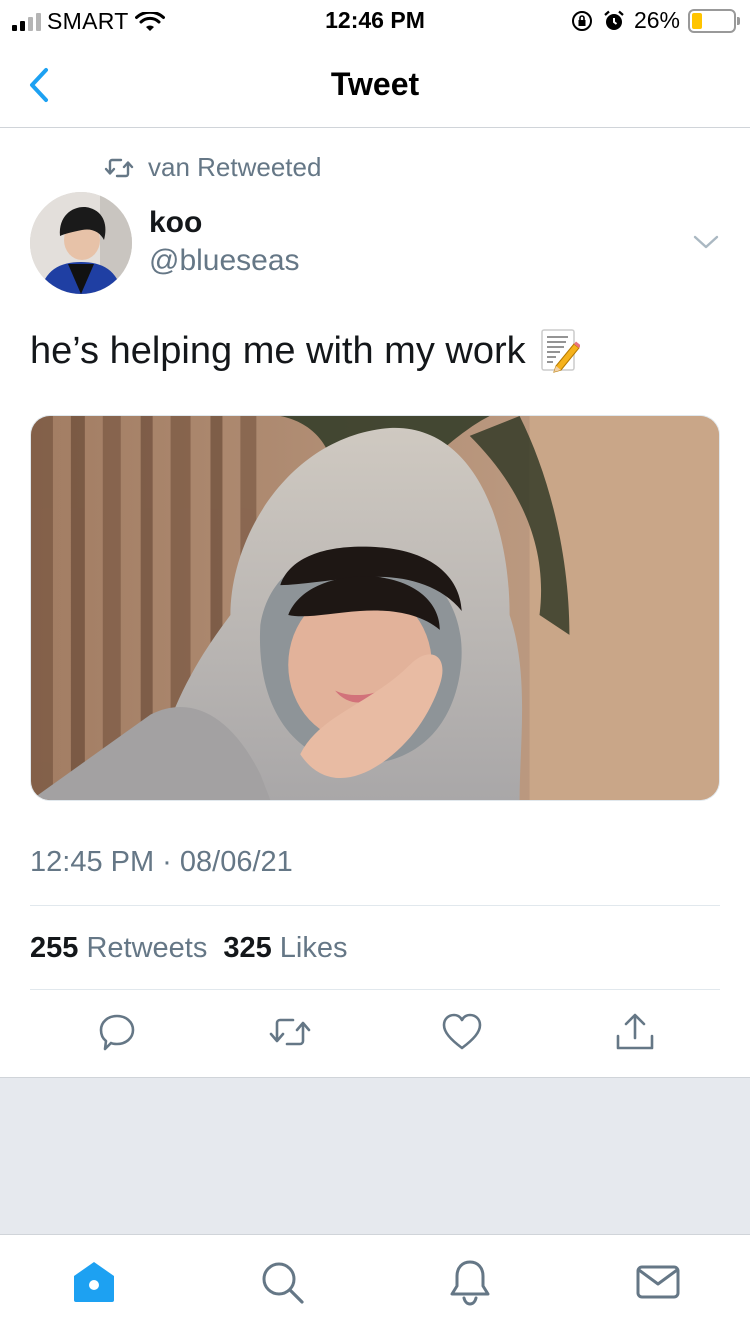  Describe the element at coordinates (706, 242) in the screenshot. I see `chevron-down-icon` at that location.